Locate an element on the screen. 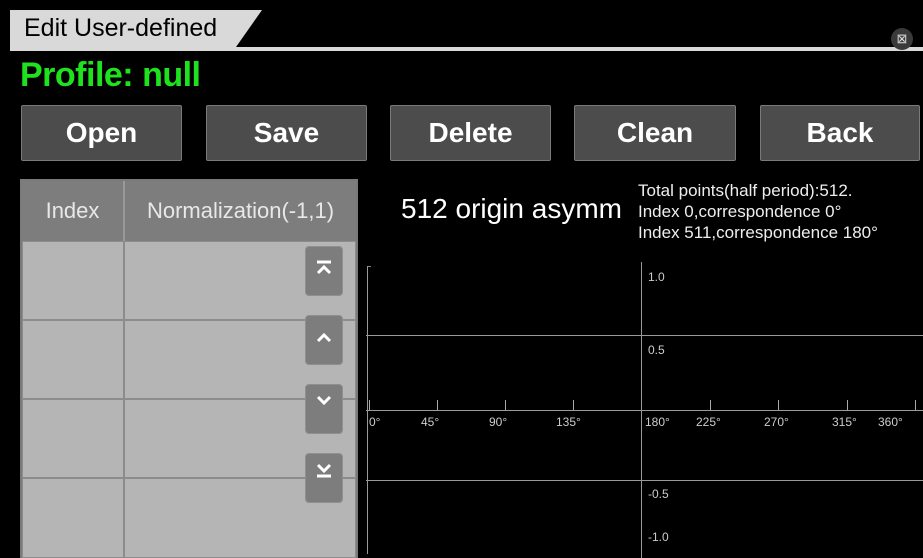 Image resolution: width=923 pixels, height=558 pixels. close-icon: ⊠ is located at coordinates (902, 39).